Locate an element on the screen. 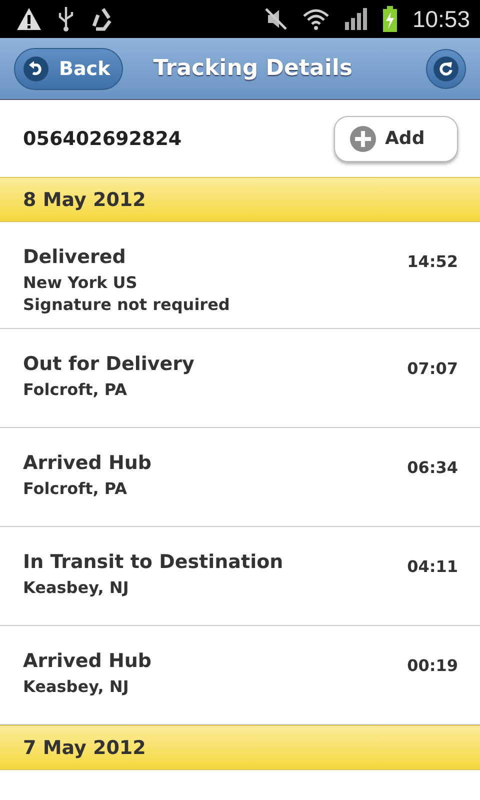 This screenshot has width=480, height=800. date-header: 7 May 2012 is located at coordinates (240, 747).